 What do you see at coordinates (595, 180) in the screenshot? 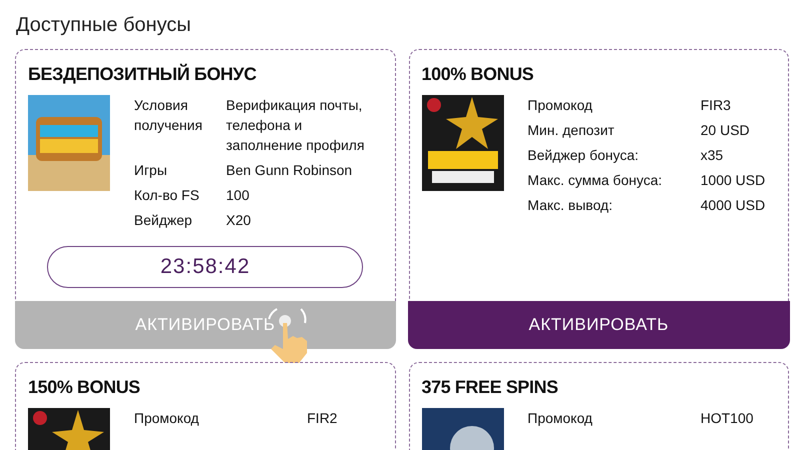
I see `detail-label: Макс. сумма бонуса:` at bounding box center [595, 180].